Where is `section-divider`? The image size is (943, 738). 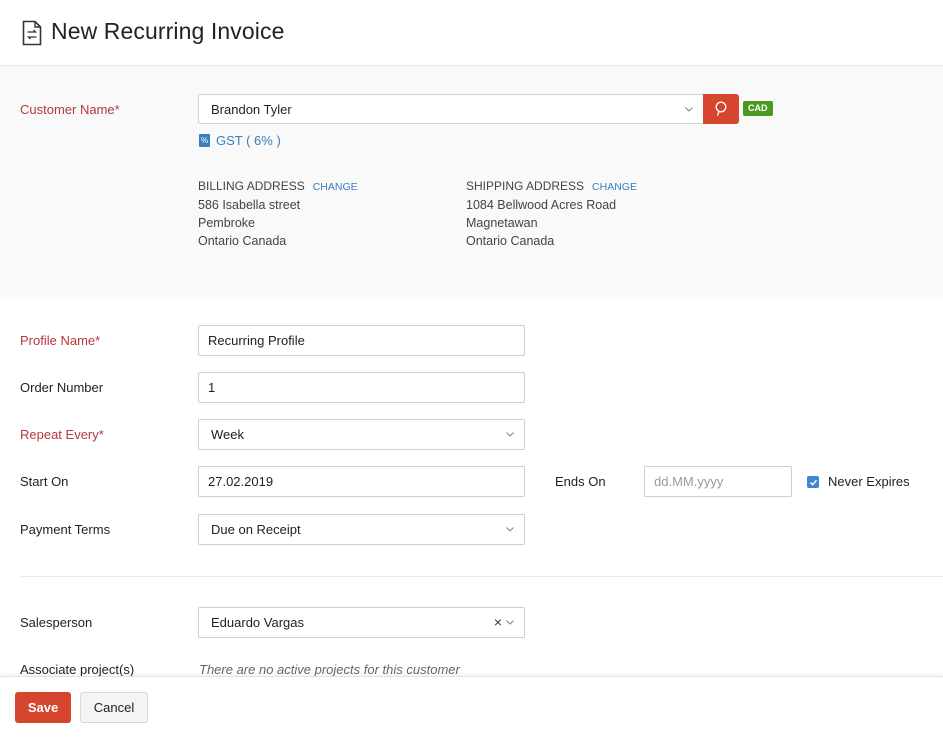 section-divider is located at coordinates (481, 576).